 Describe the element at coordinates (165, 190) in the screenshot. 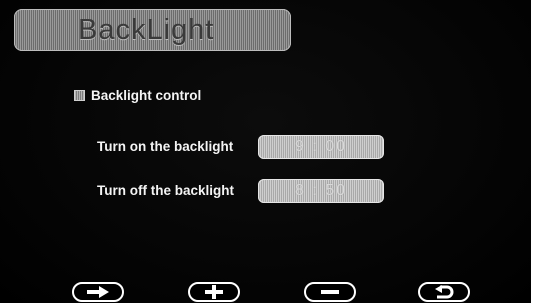

I see `turn-off-label: Turn off the backlight` at that location.